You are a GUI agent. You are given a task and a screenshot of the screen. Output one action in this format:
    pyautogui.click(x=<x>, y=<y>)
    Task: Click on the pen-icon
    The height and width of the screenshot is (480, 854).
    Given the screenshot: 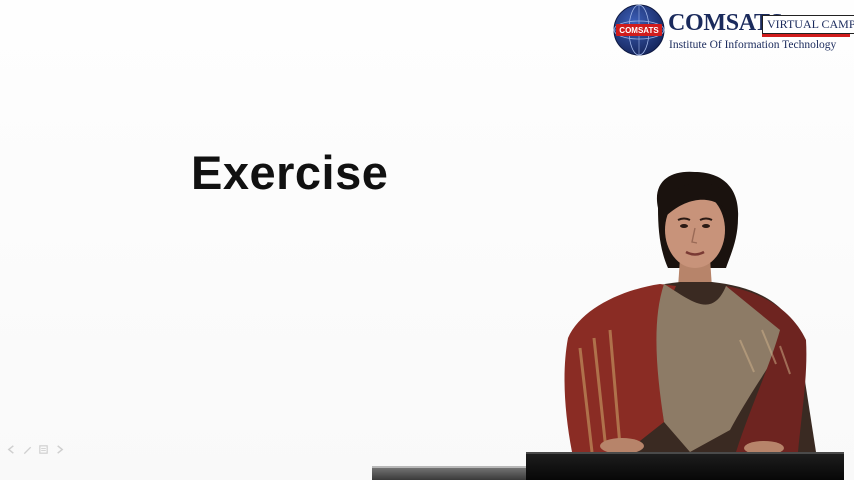 What is the action you would take?
    pyautogui.click(x=27, y=449)
    